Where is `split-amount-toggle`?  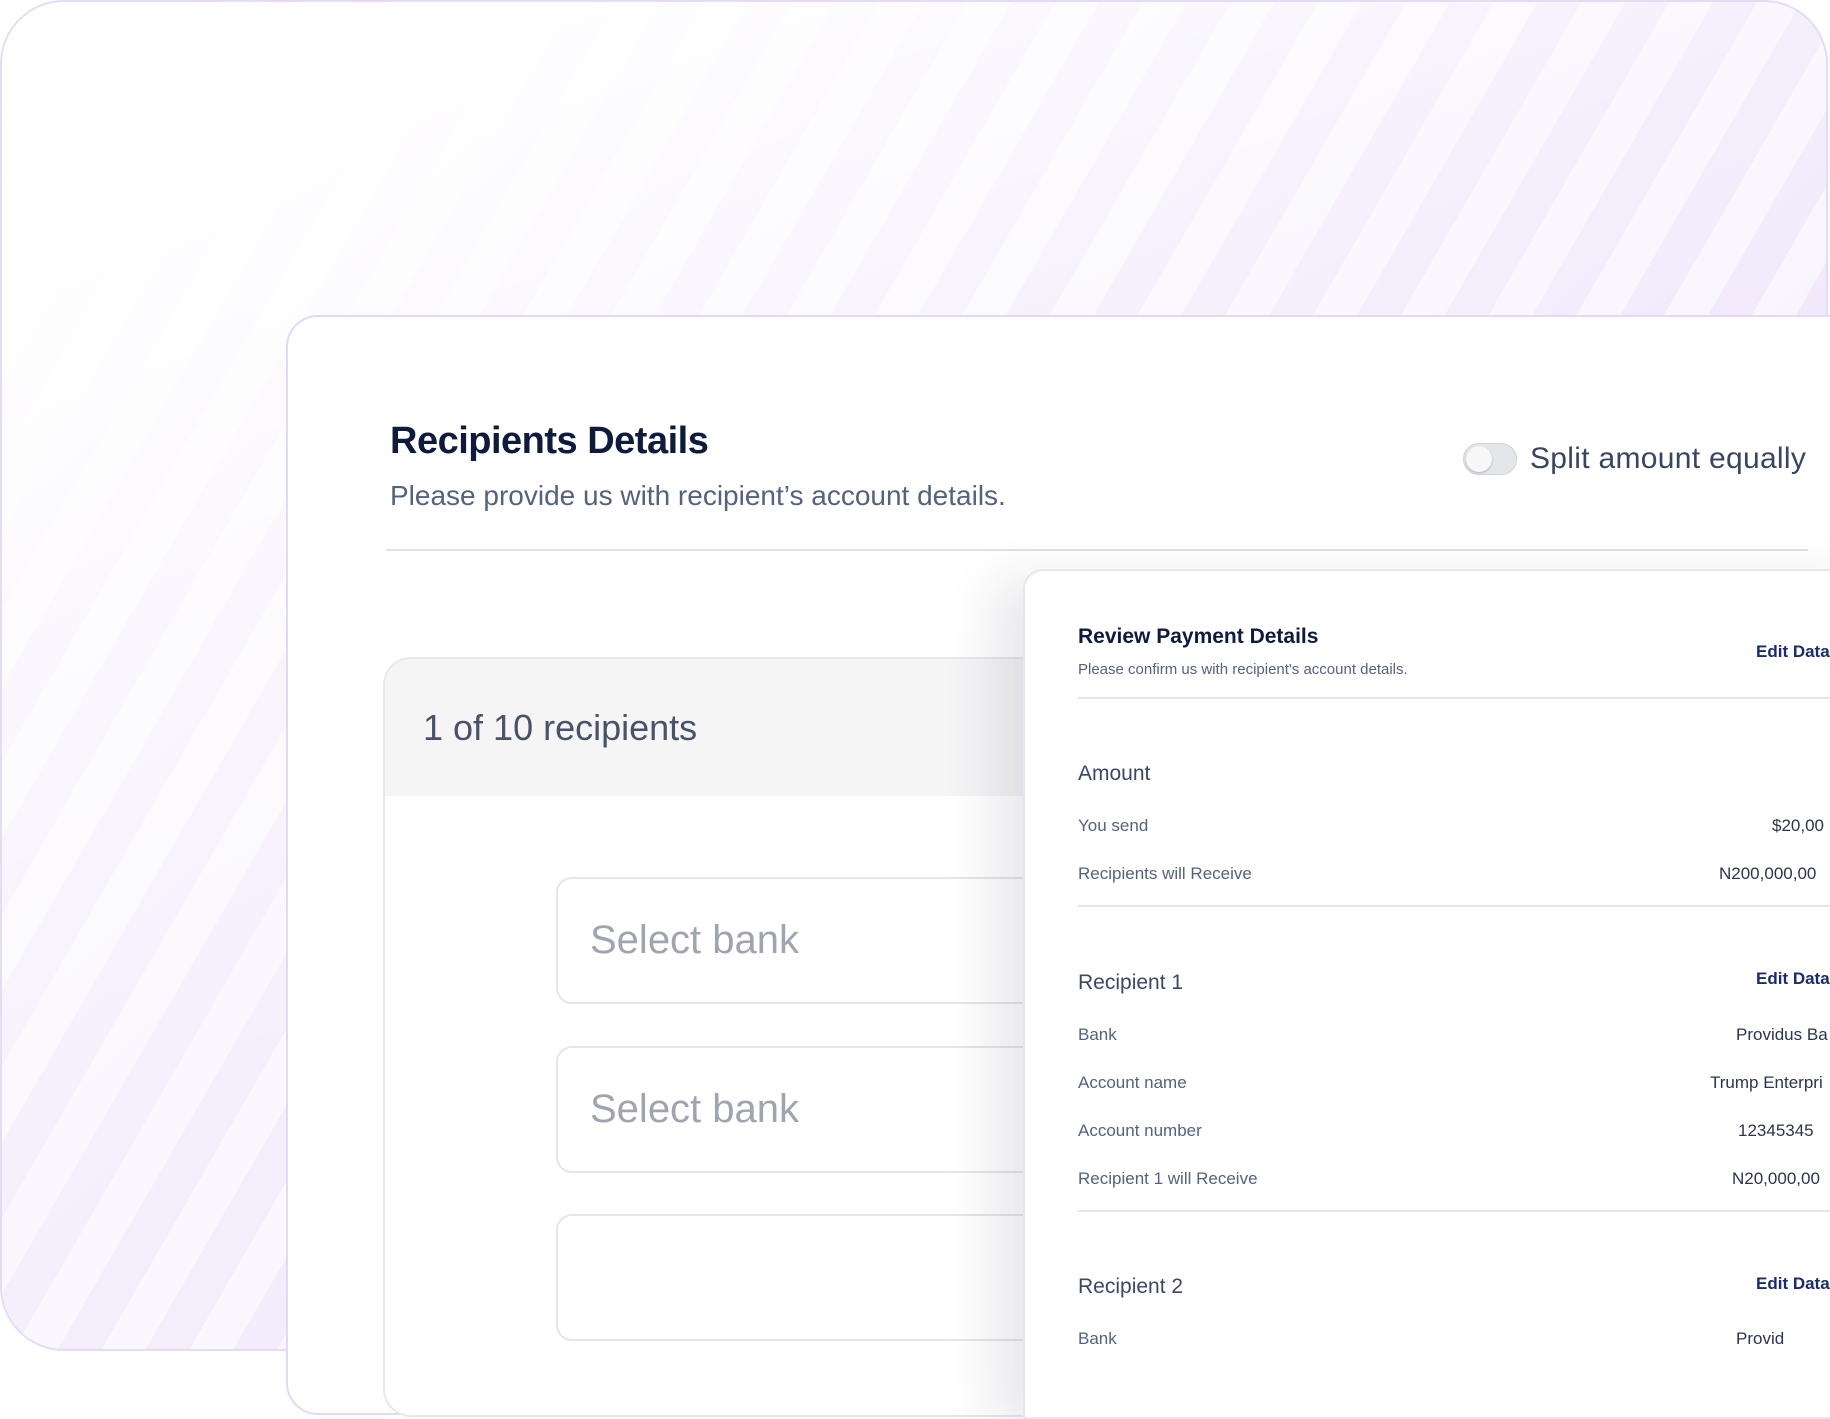
split-amount-toggle is located at coordinates (1490, 459).